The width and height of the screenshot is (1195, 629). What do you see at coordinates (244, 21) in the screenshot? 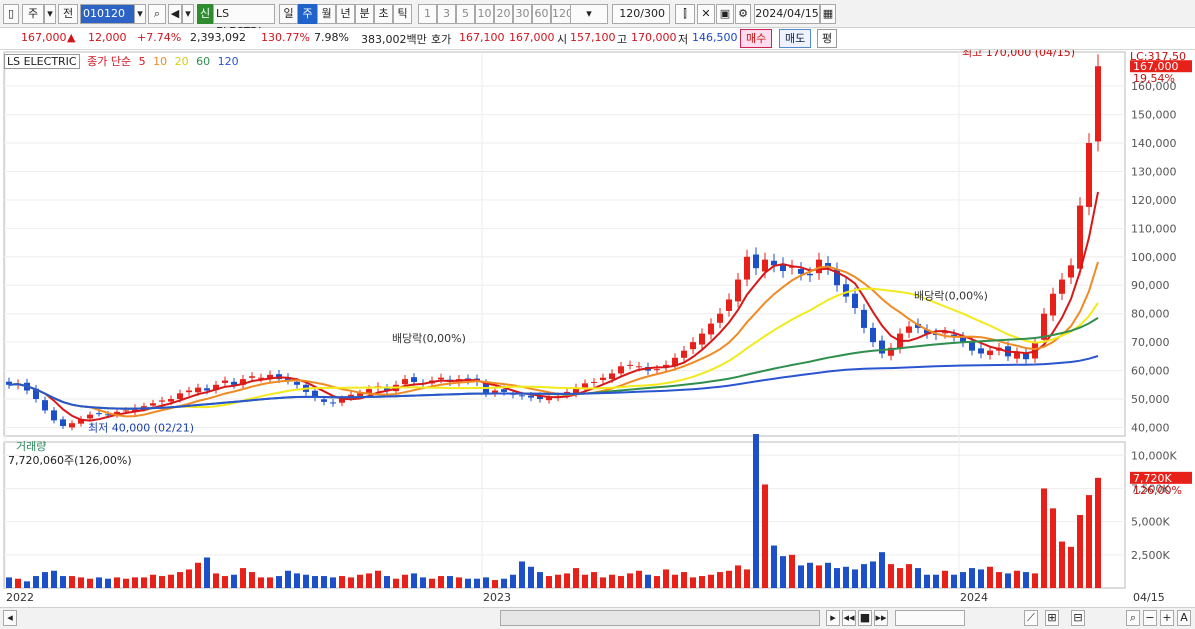
I see `stock-name-field: LS ELECTRI` at bounding box center [244, 21].